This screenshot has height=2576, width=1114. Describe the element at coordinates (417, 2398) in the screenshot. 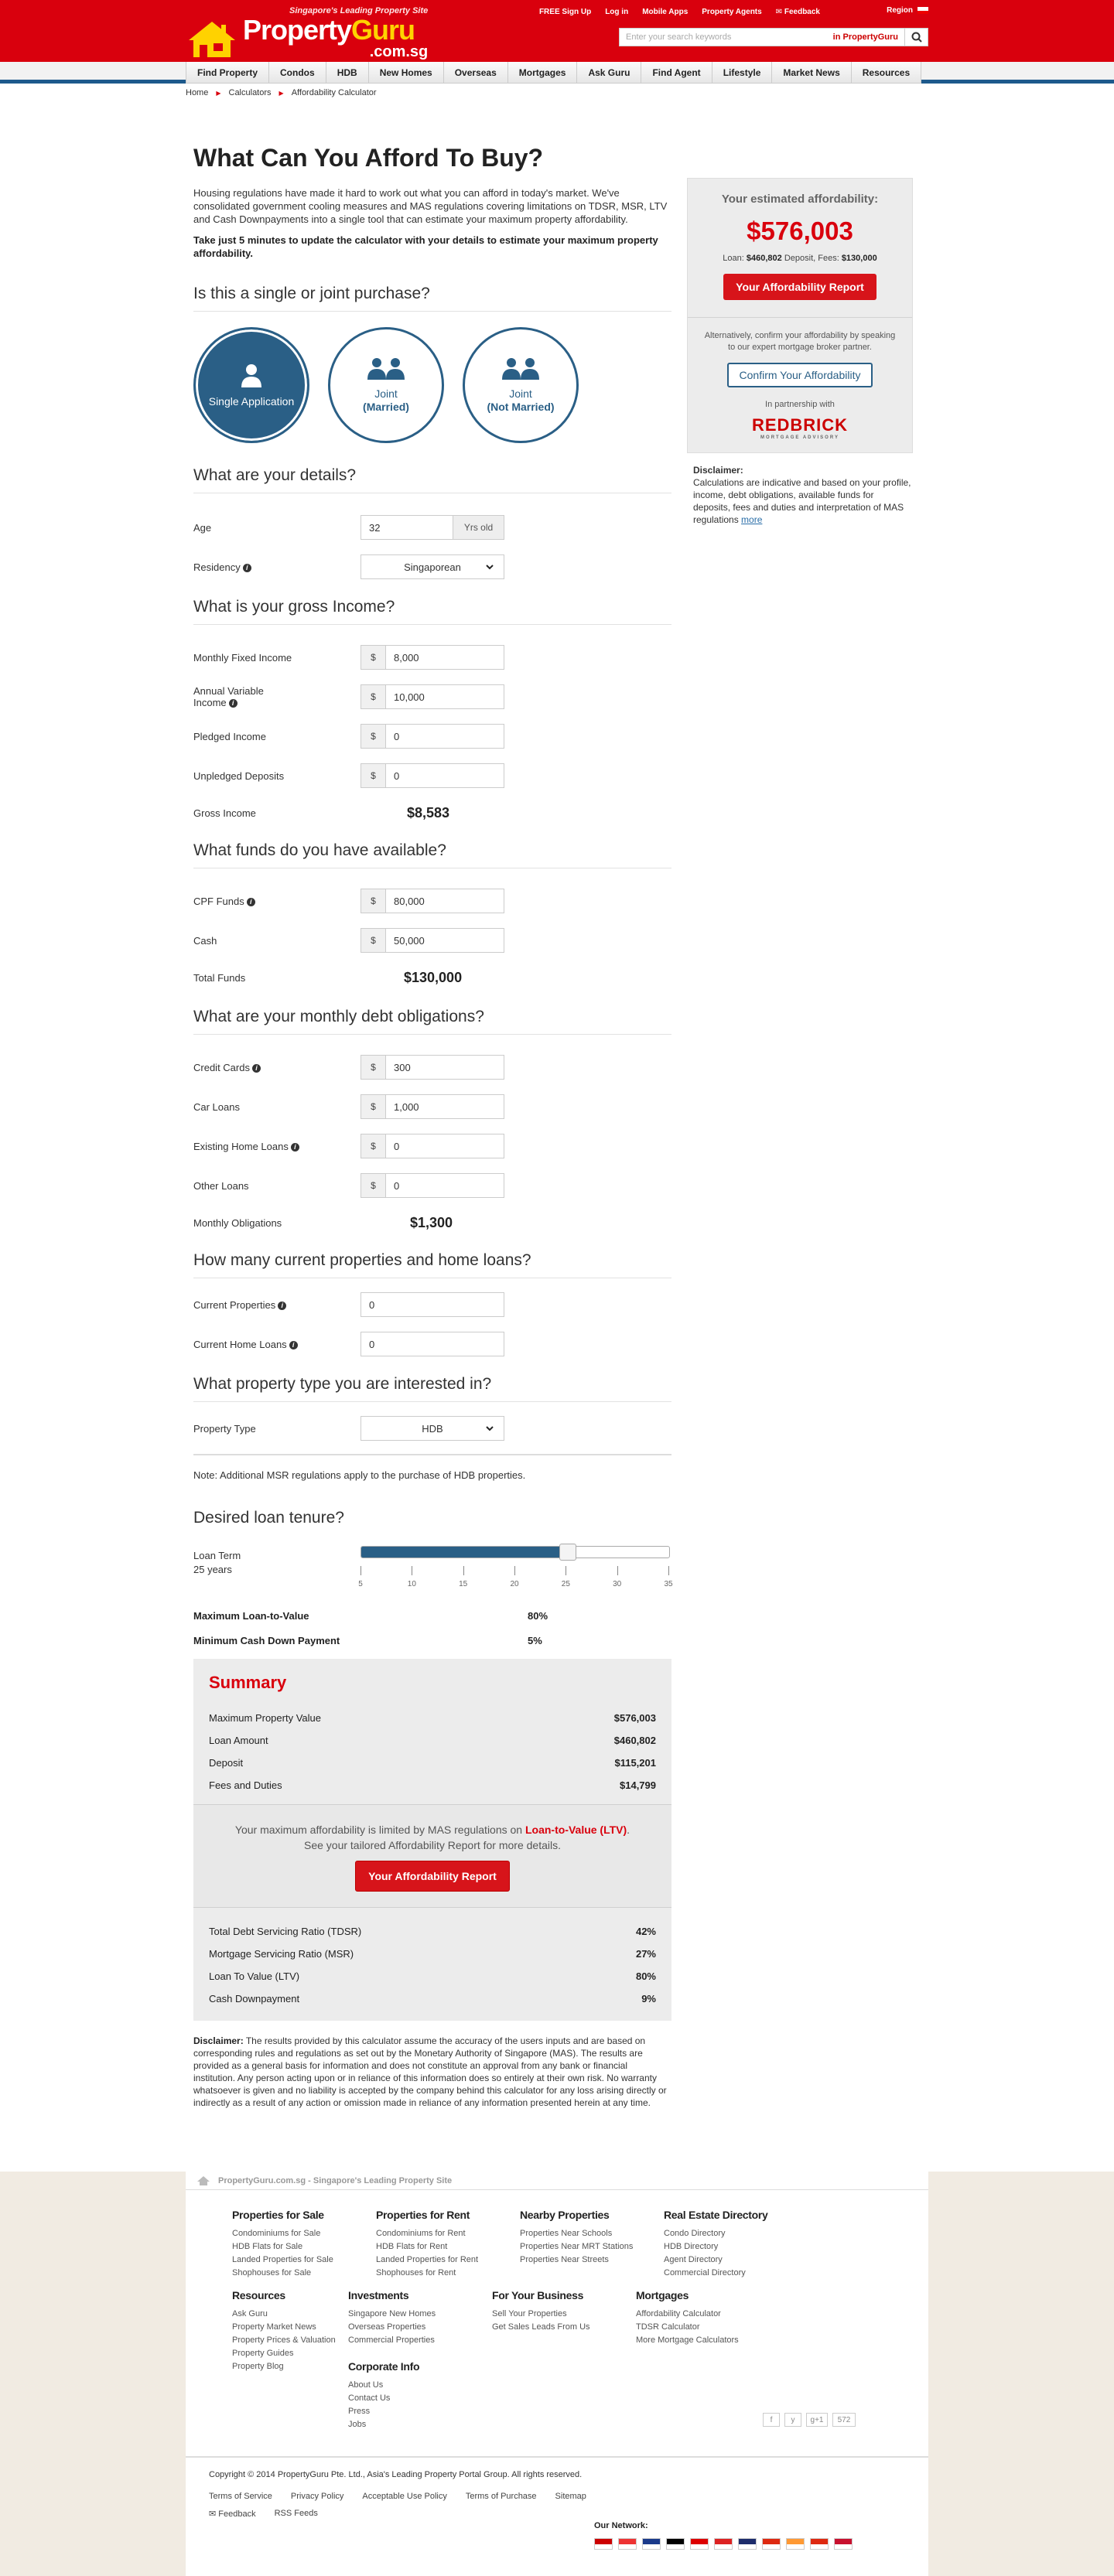

I see `footer-link: Contact Us` at that location.